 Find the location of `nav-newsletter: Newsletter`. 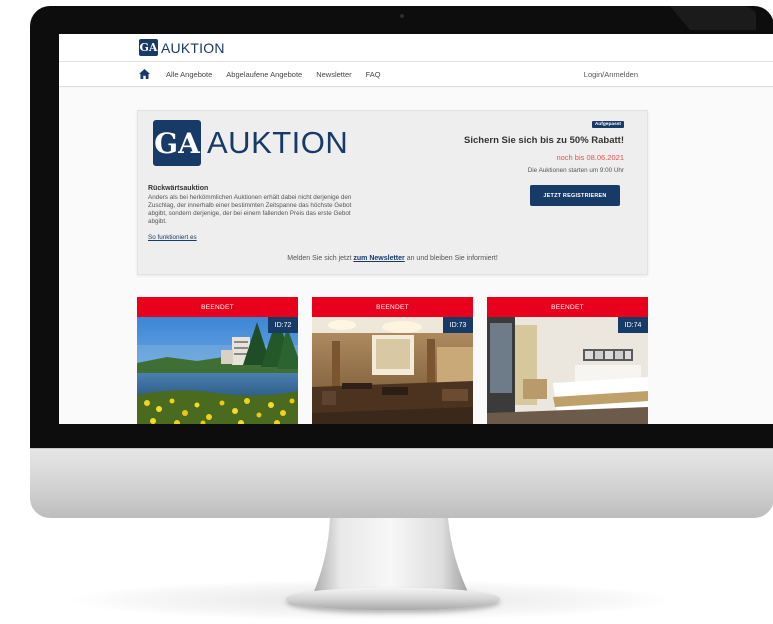

nav-newsletter: Newsletter is located at coordinates (333, 74).